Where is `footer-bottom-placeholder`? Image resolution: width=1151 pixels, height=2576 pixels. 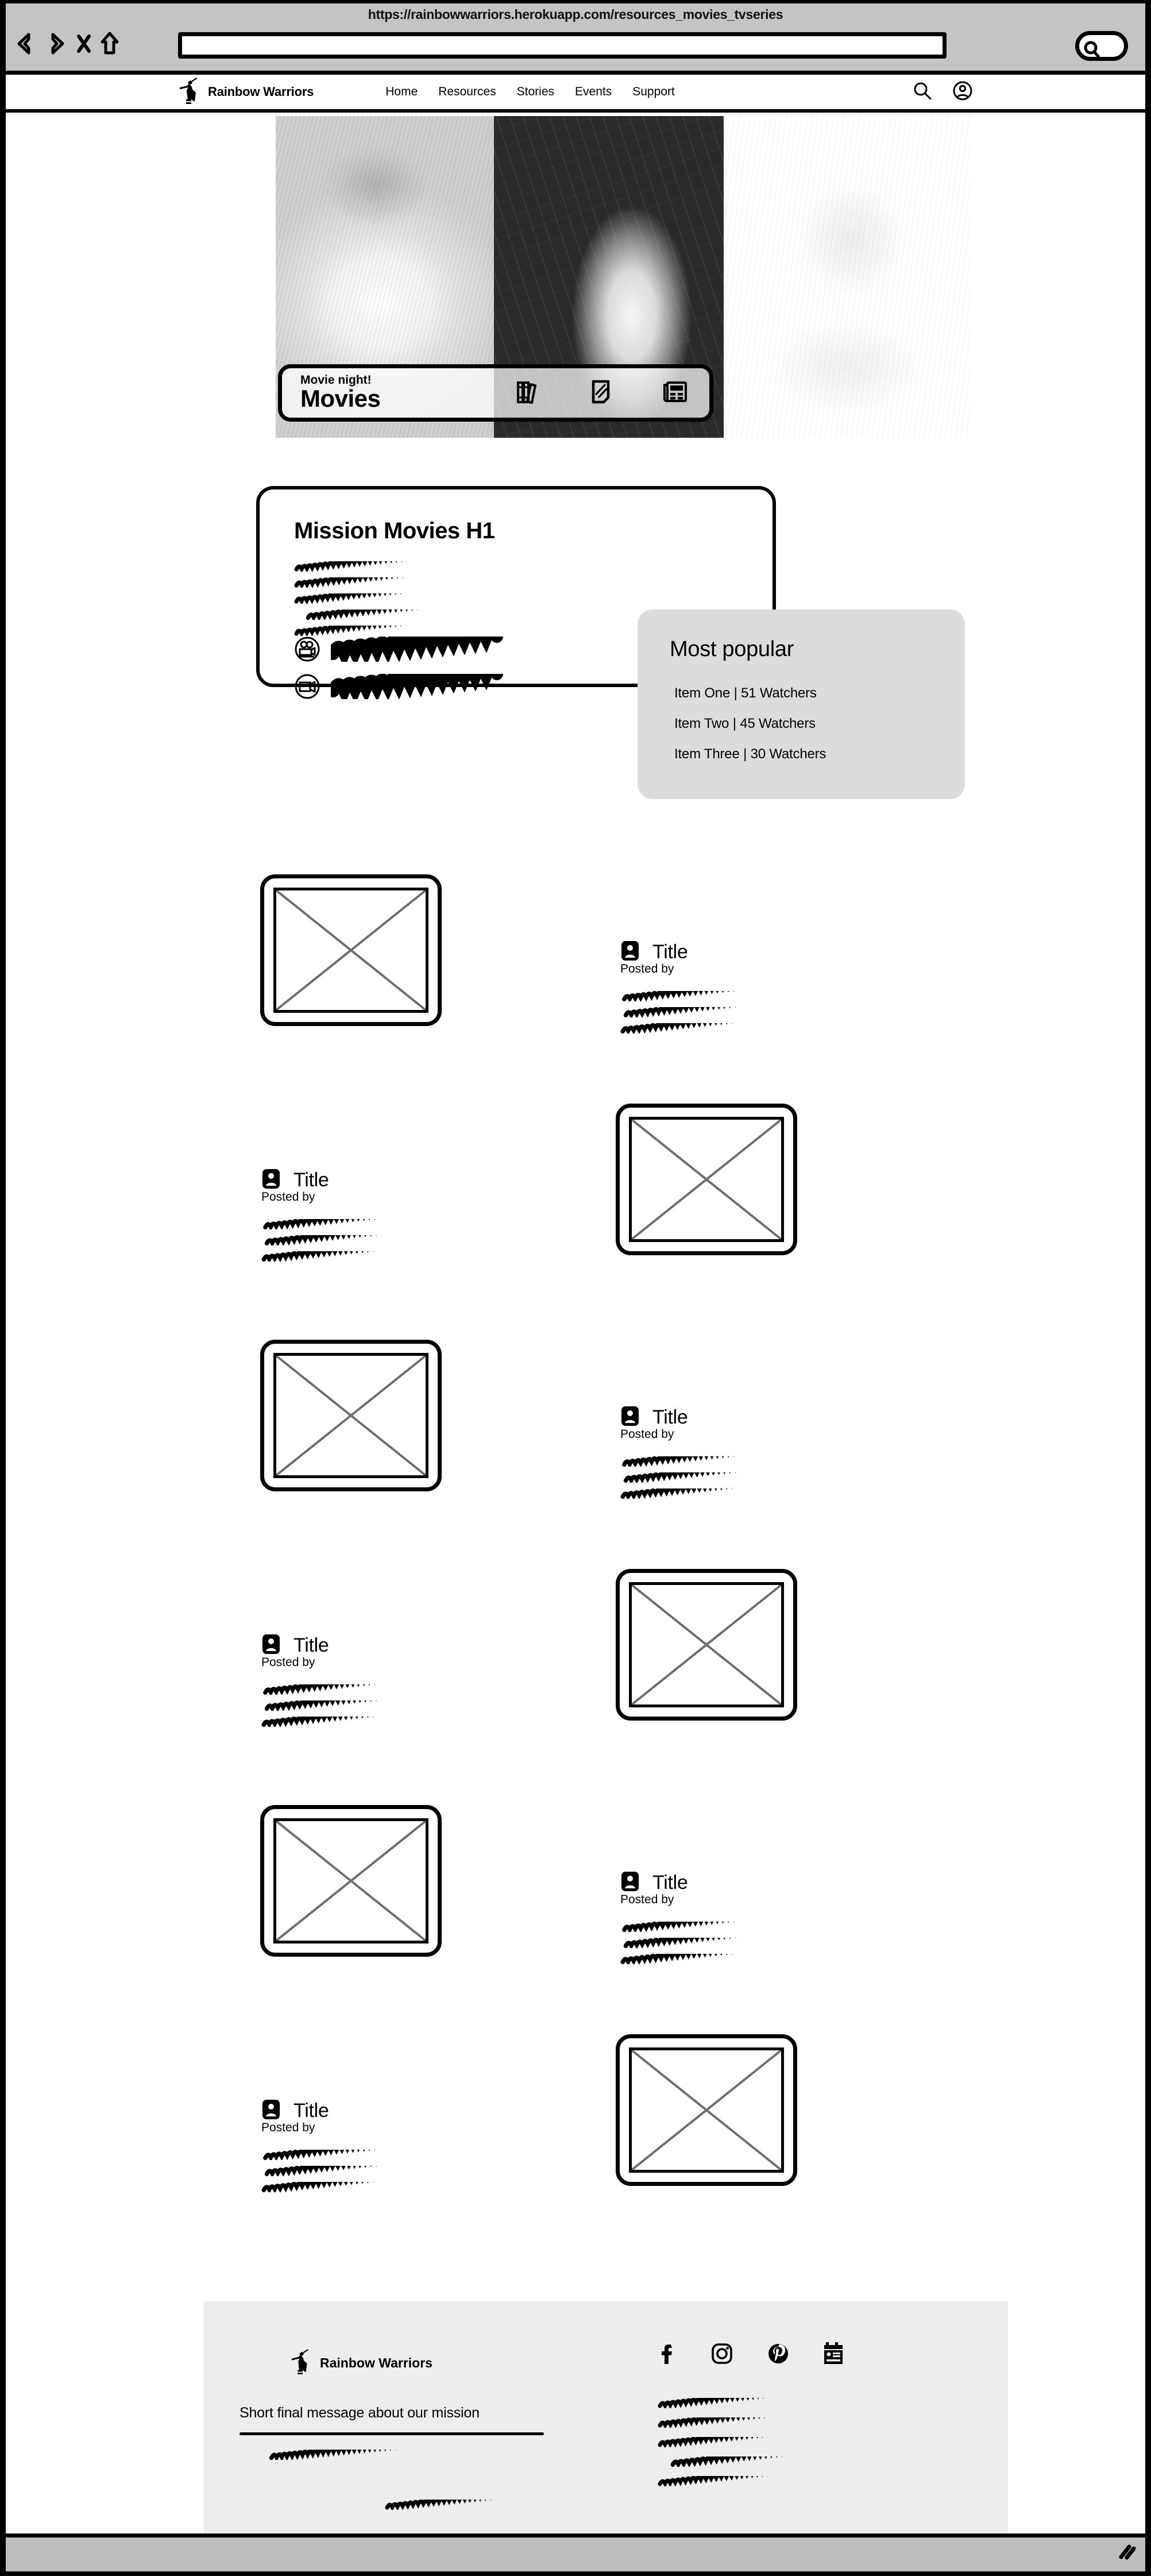 footer-bottom-placeholder is located at coordinates (623, 2505).